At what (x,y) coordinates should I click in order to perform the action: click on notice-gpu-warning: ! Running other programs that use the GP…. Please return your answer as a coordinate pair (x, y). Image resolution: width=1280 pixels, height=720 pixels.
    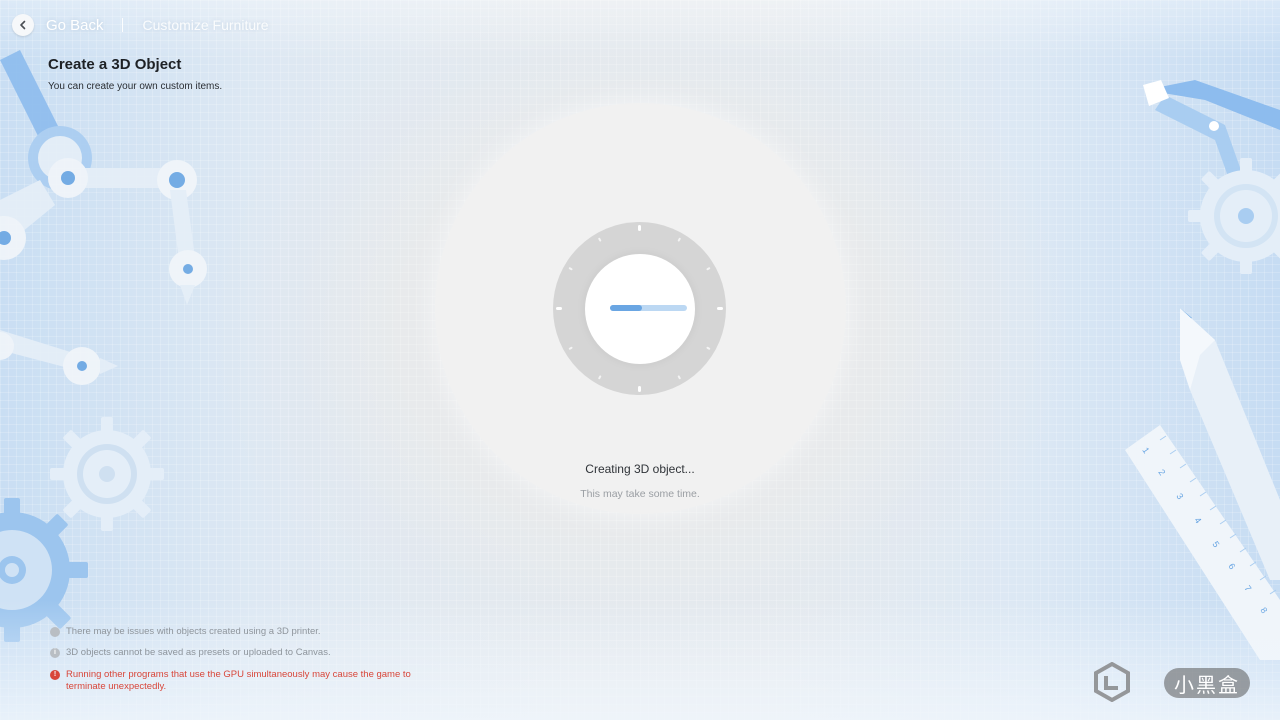
    Looking at the image, I should click on (240, 681).